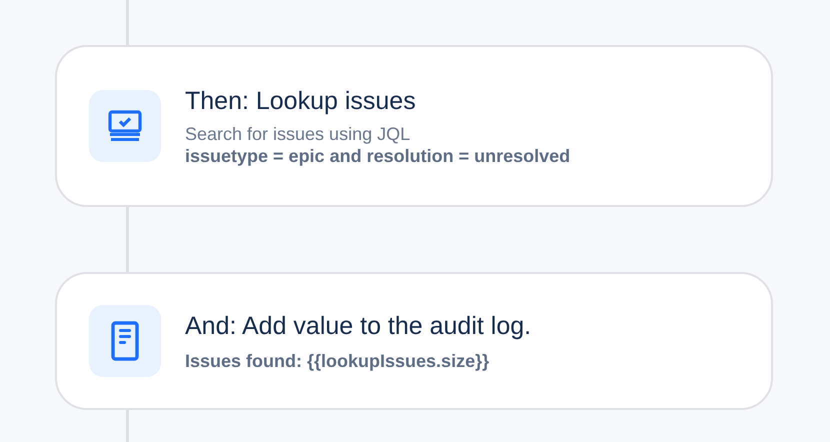 The image size is (830, 442). I want to click on document-icon, so click(125, 341).